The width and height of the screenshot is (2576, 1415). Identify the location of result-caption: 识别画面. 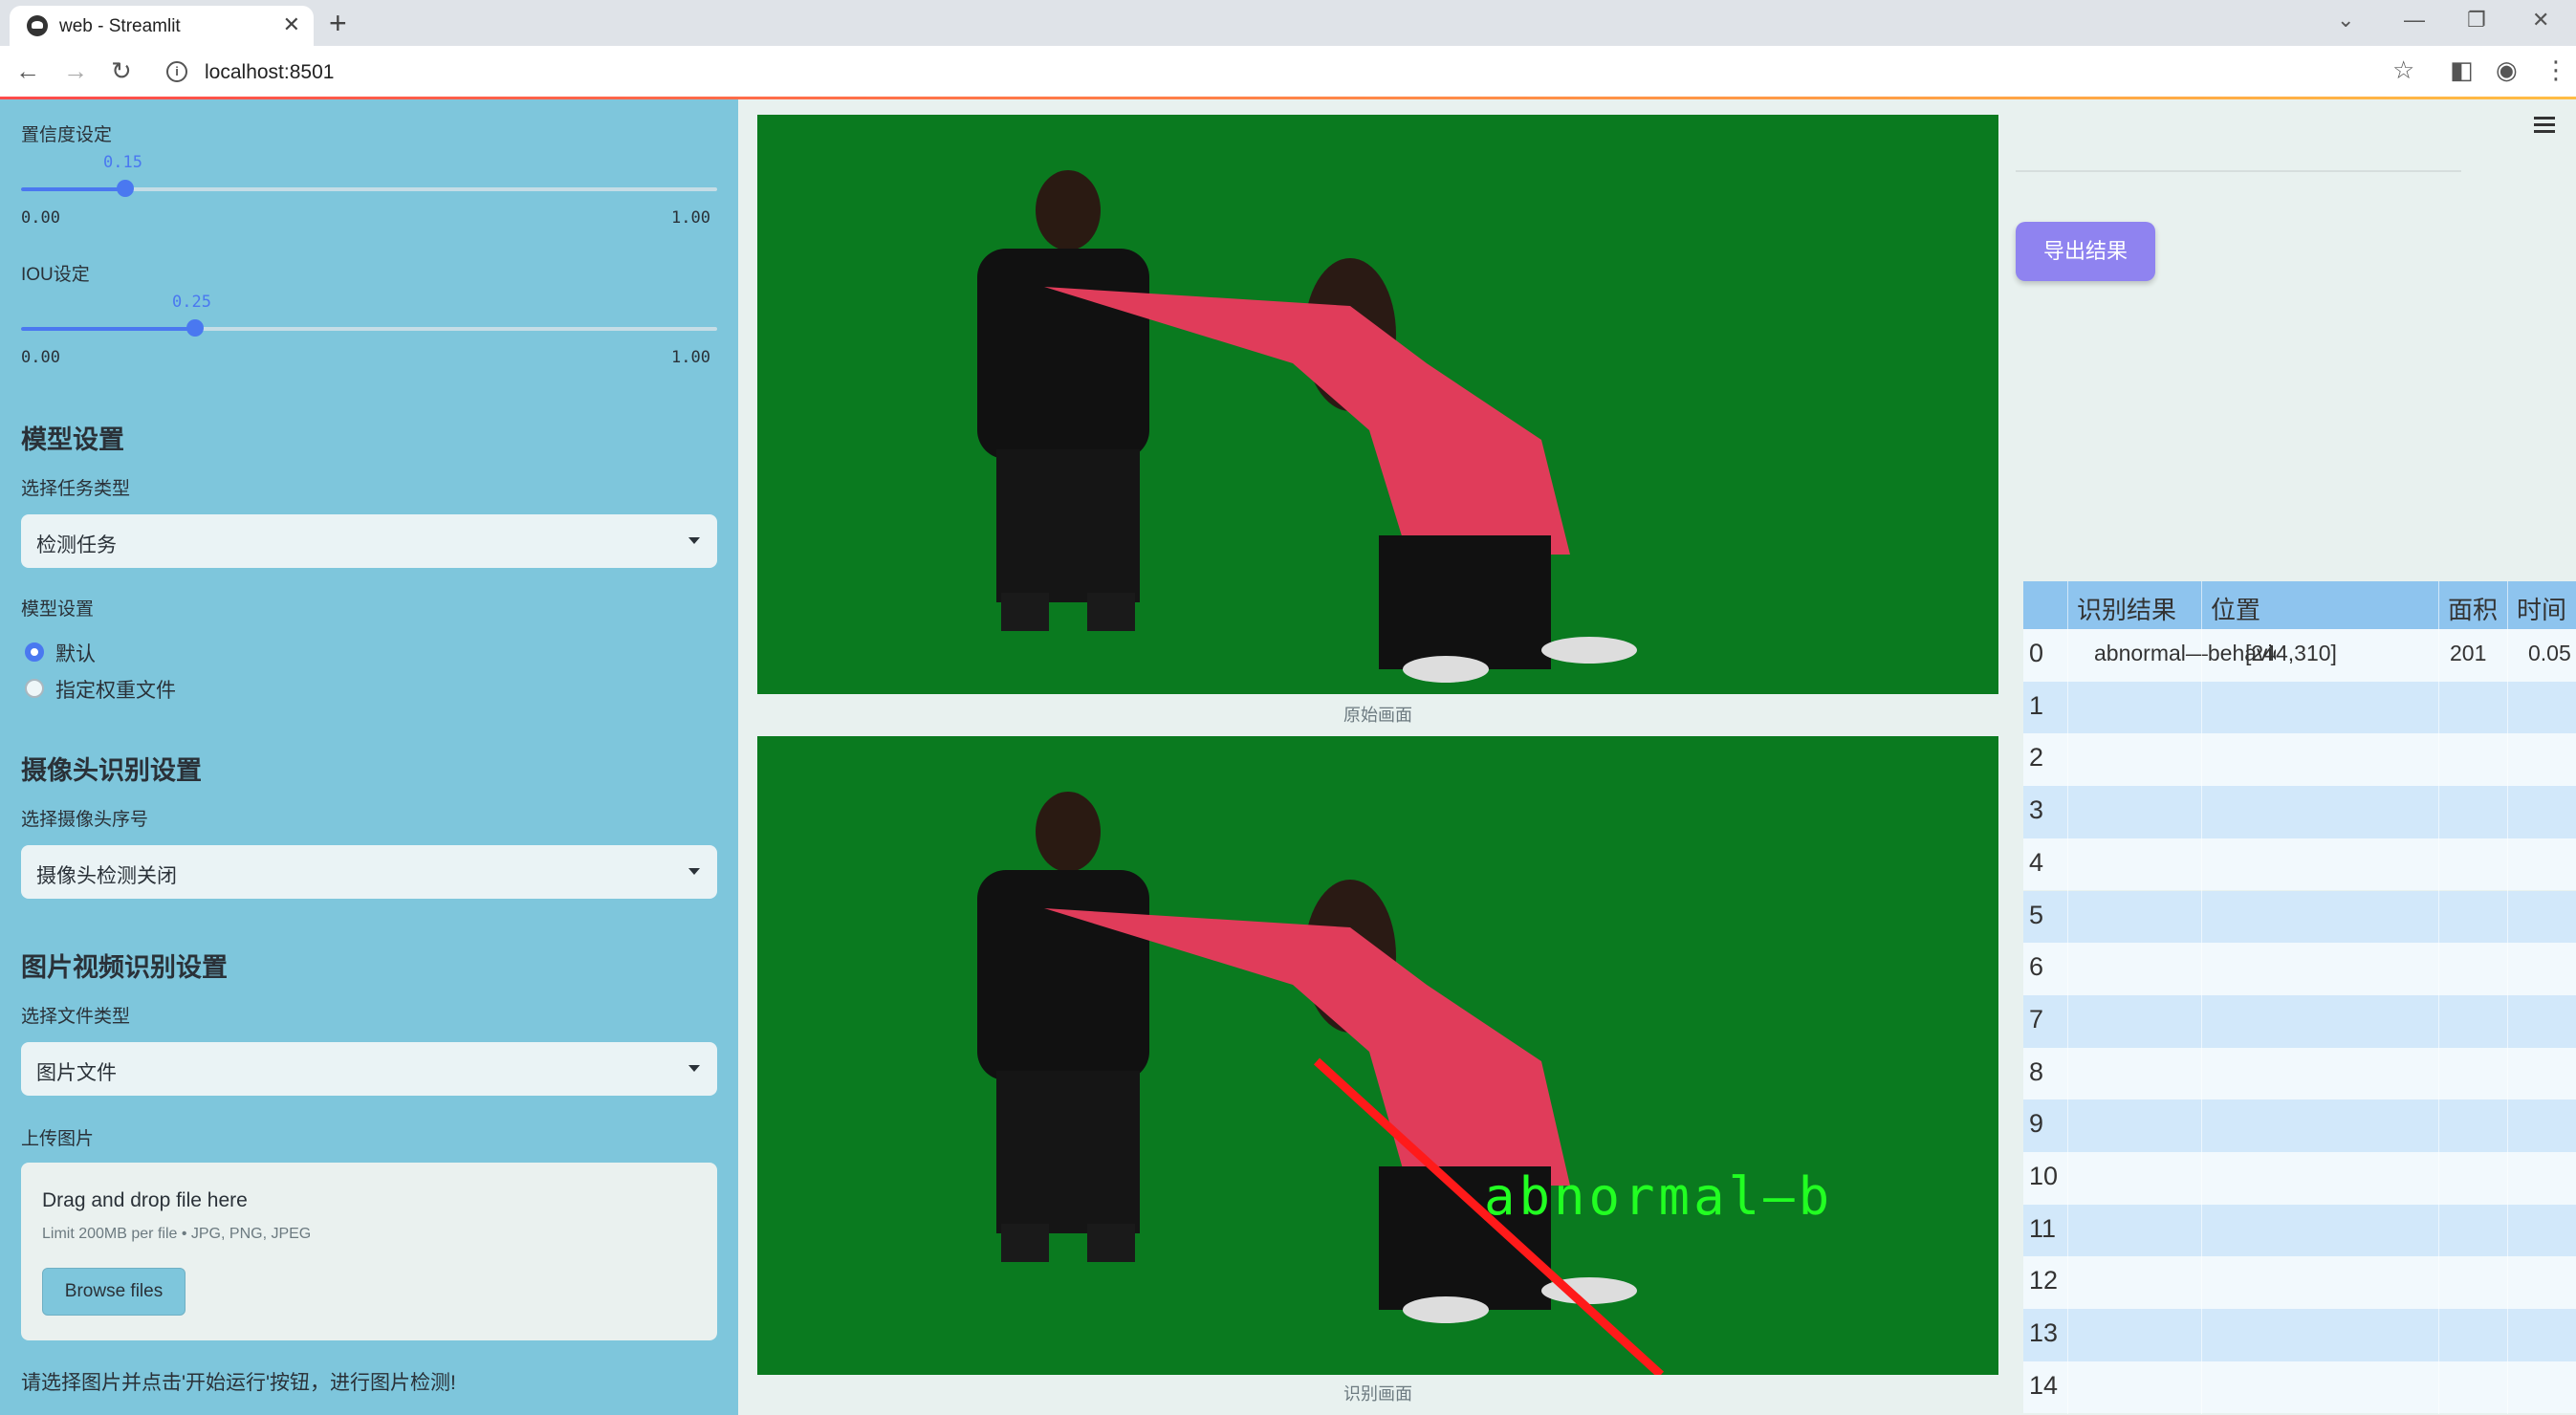
(1377, 1394).